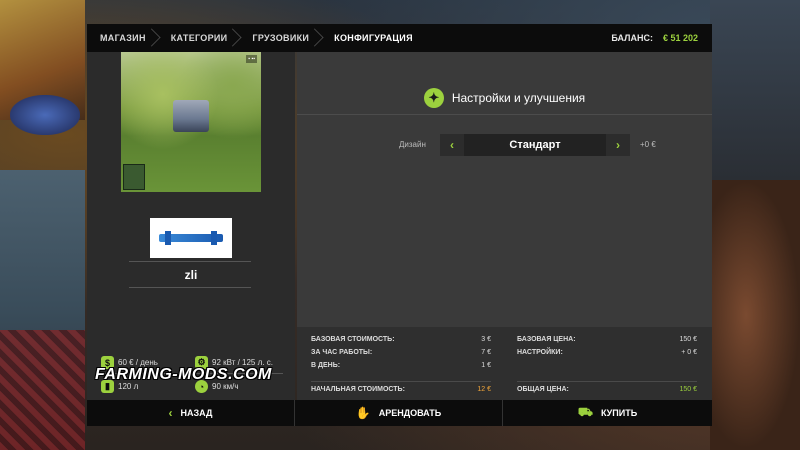 The height and width of the screenshot is (450, 800). What do you see at coordinates (401, 339) in the screenshot?
I see `cost-row: БАЗОВАЯ СТОИМОСТЬ: 3 €` at bounding box center [401, 339].